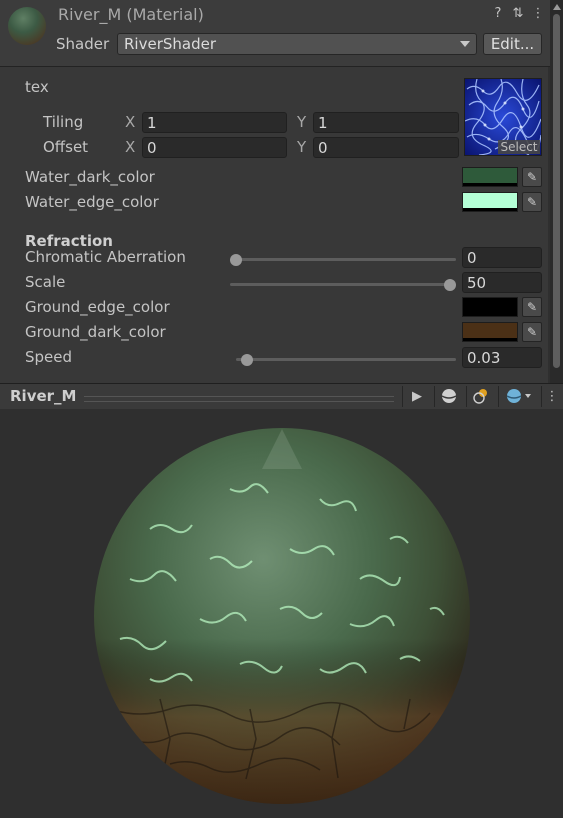 The width and height of the screenshot is (563, 818). What do you see at coordinates (502, 357) in the screenshot?
I see `speed-field: 0.03` at bounding box center [502, 357].